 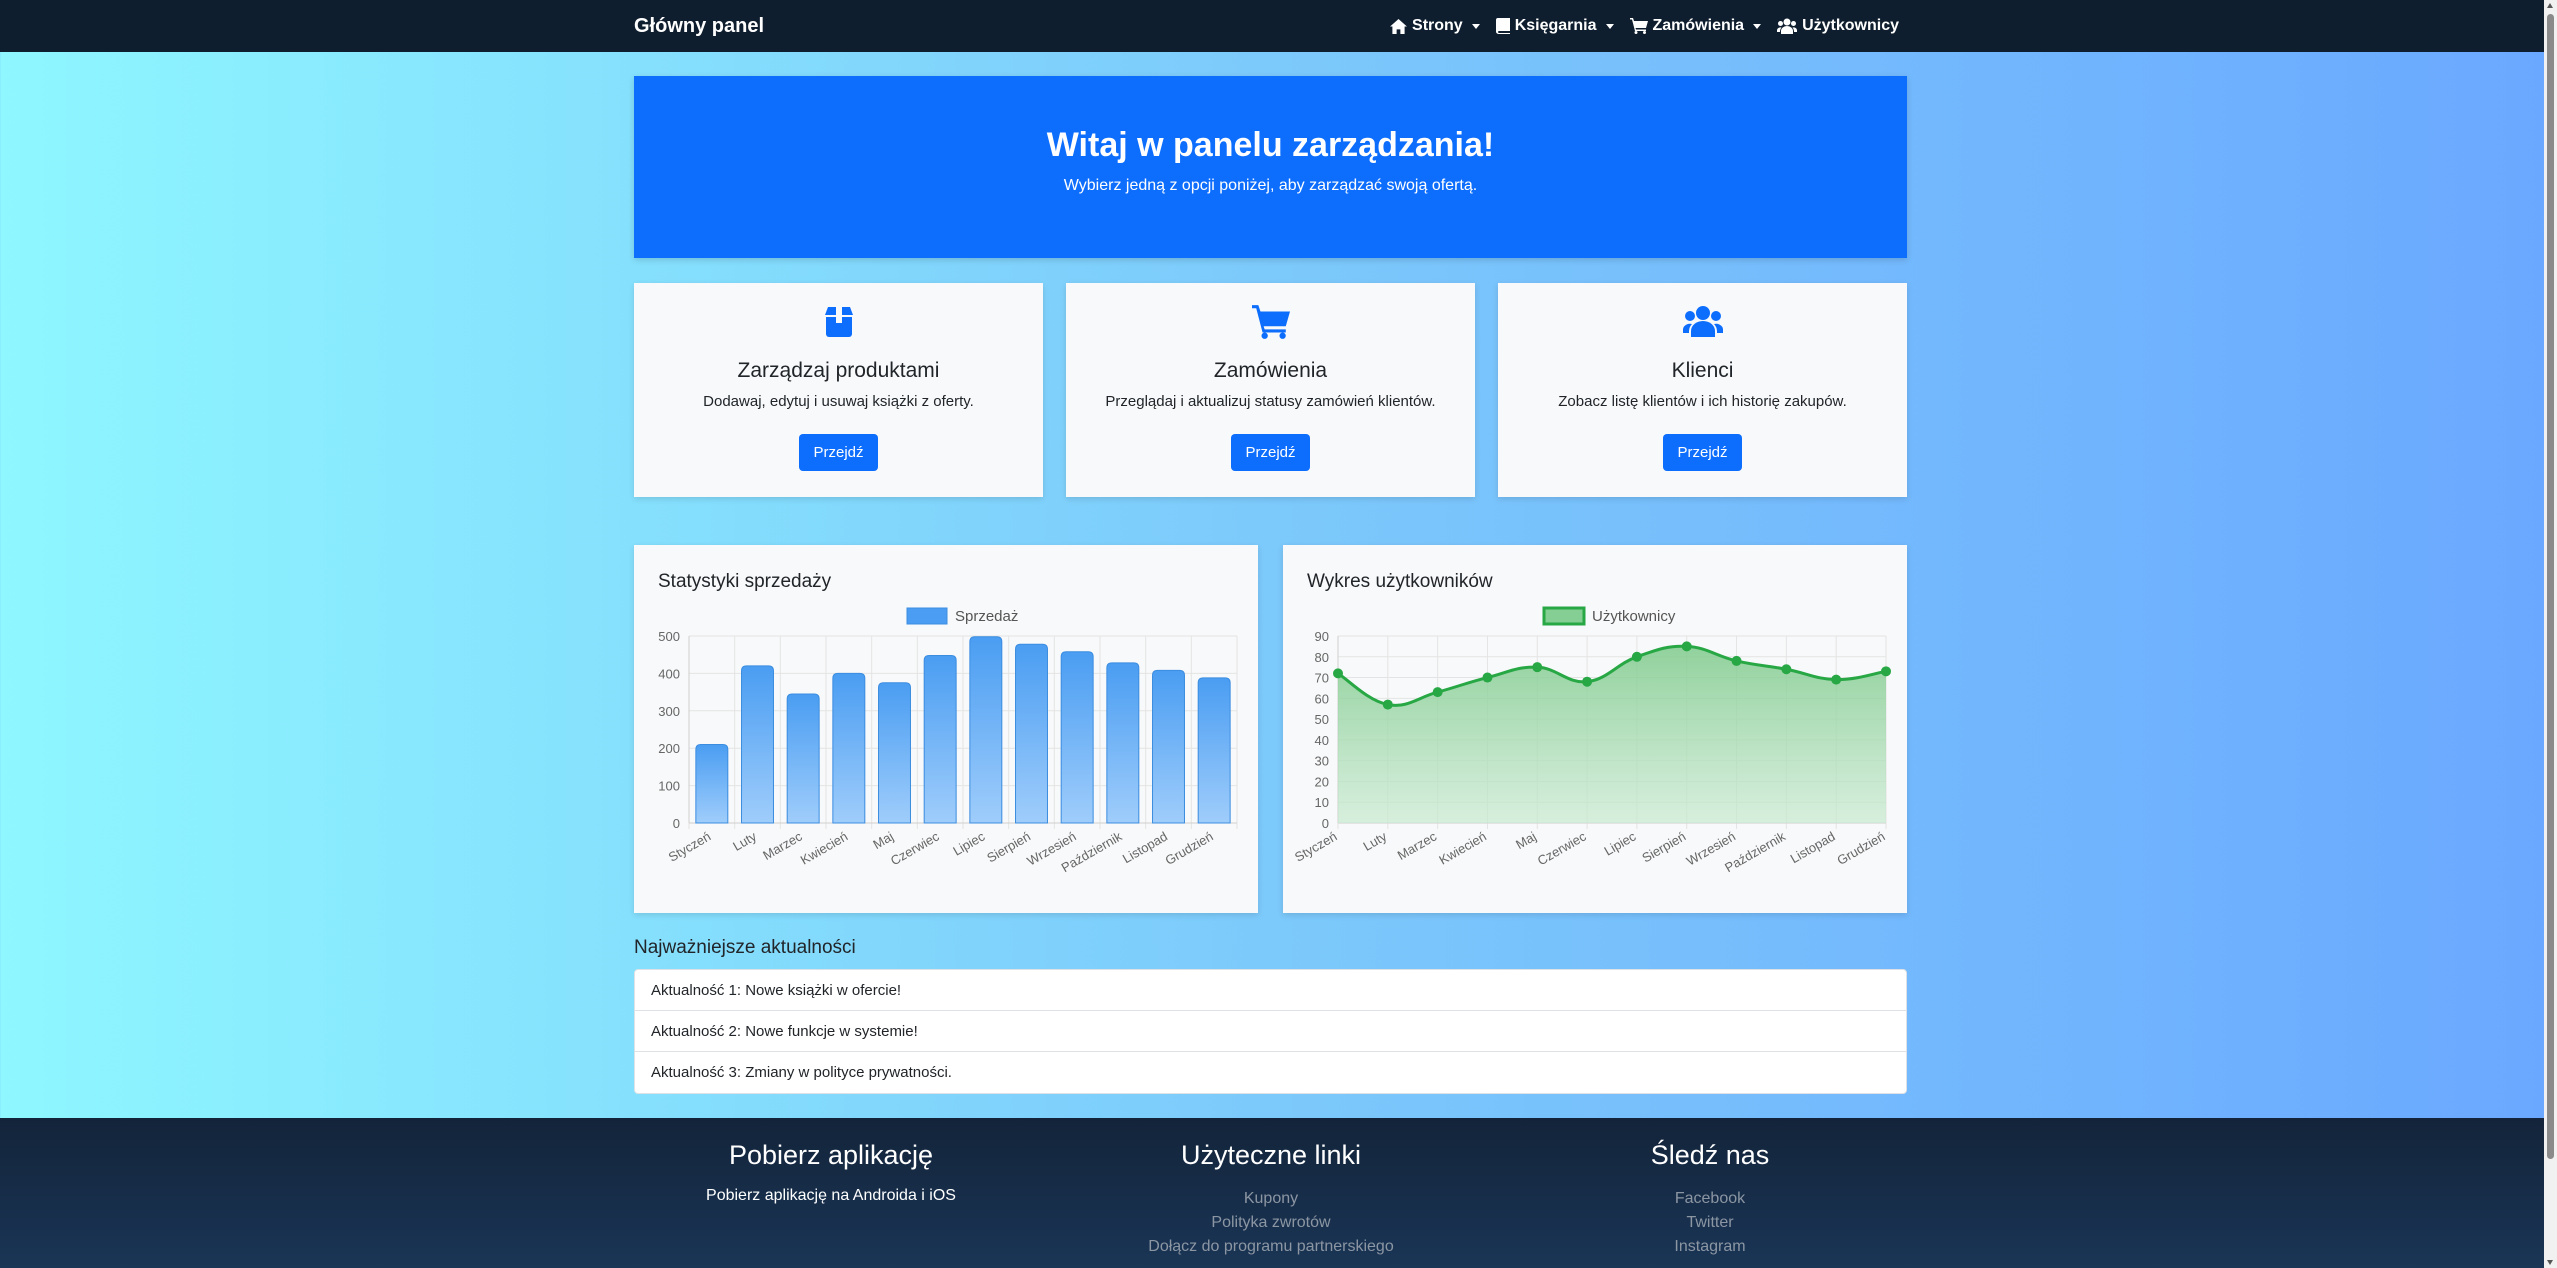 I want to click on nav-item-ksiegarnia: Księgarnia, so click(x=1554, y=26).